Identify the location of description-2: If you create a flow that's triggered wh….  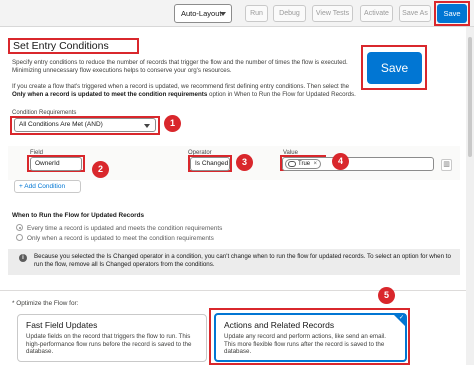
(184, 90).